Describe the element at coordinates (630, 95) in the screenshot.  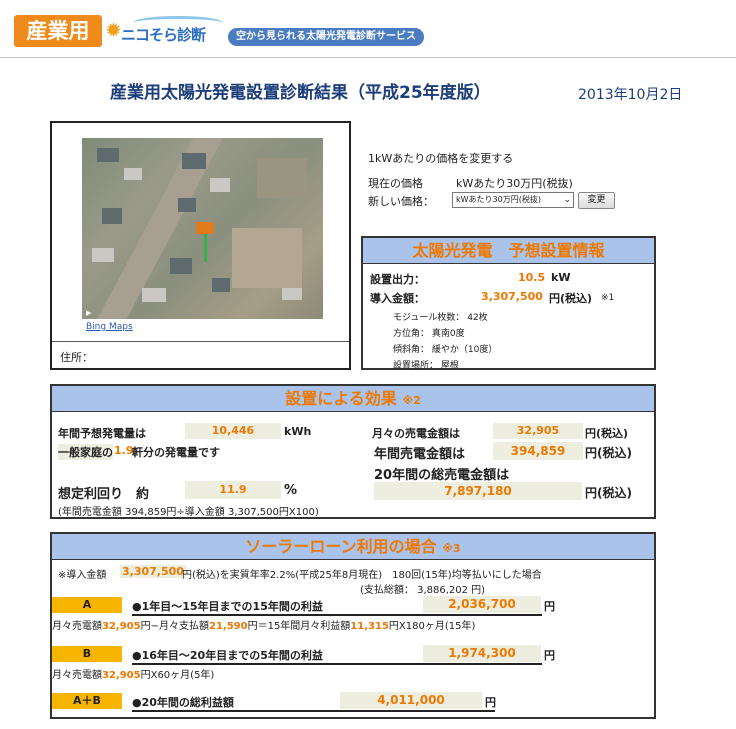
I see `report-date: 2013年10月2日` at that location.